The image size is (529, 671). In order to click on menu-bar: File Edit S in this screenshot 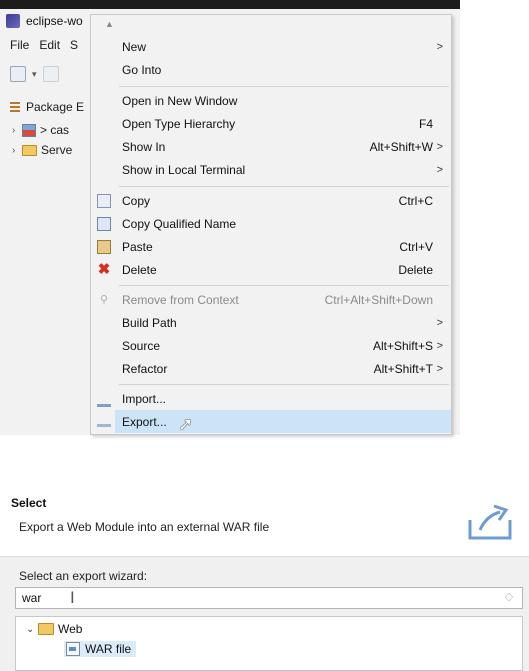, I will do `click(39, 45)`.